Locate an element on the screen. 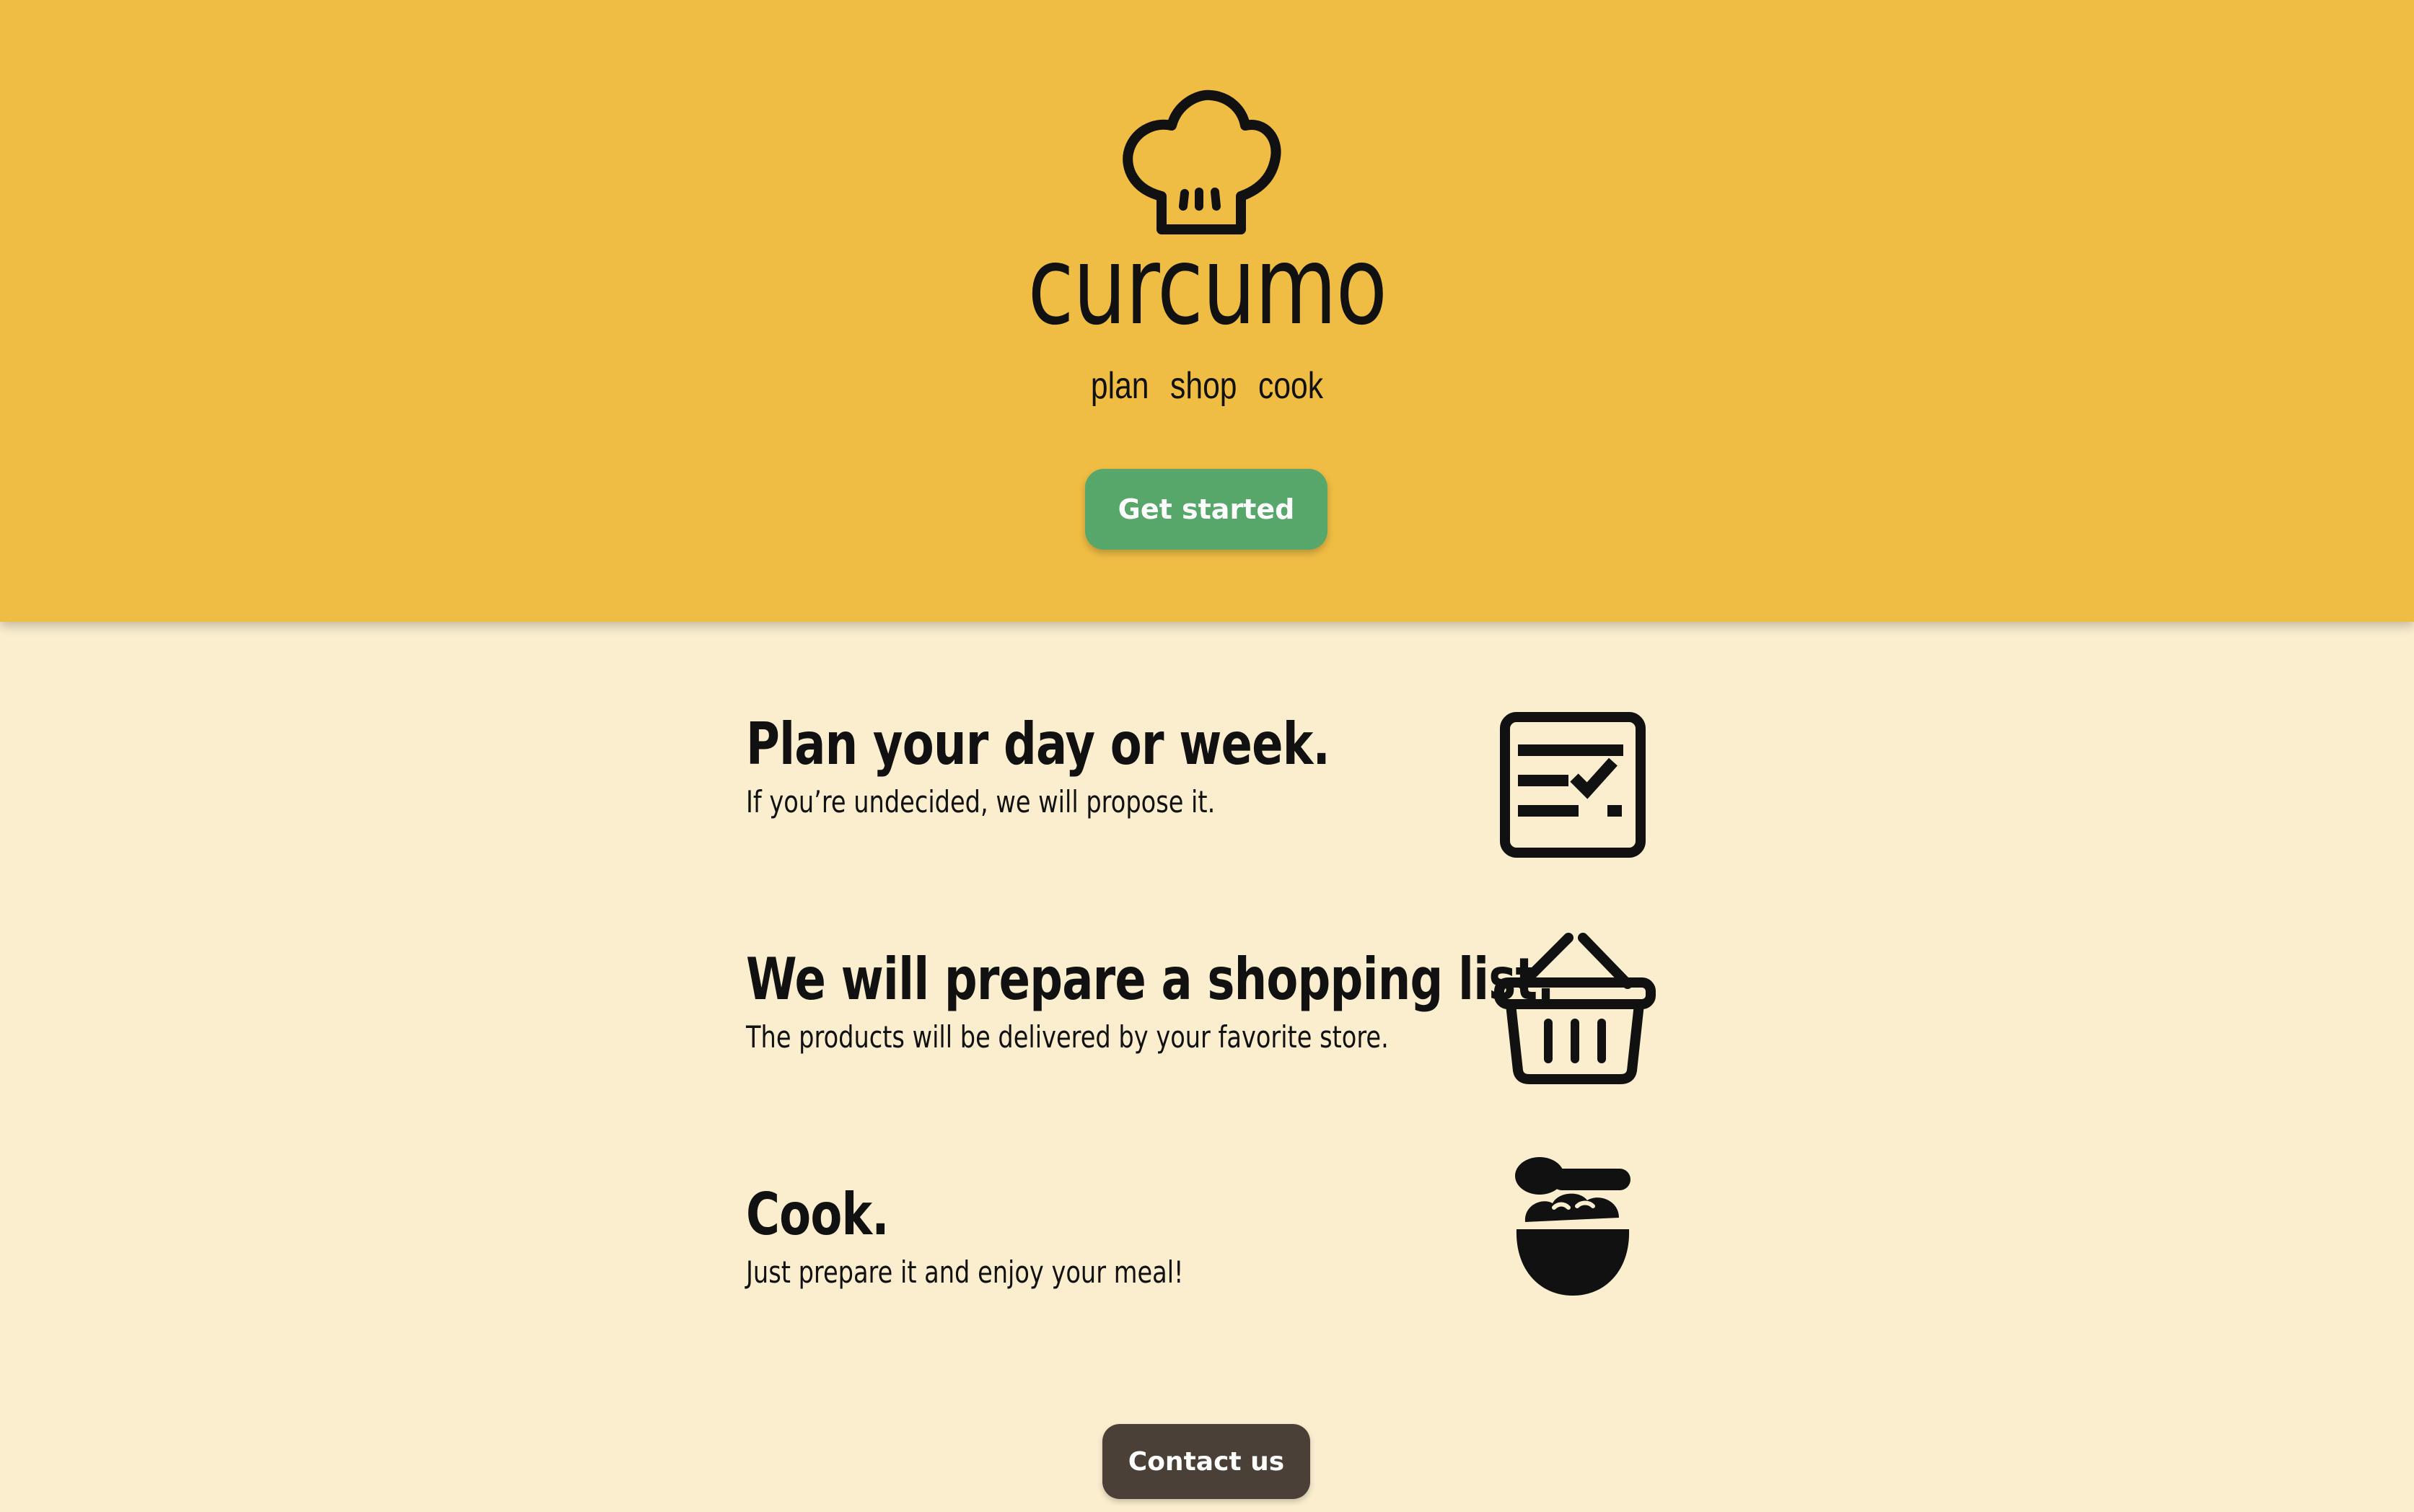  feature-title: We will prepare a shopping list. is located at coordinates (1150, 980).